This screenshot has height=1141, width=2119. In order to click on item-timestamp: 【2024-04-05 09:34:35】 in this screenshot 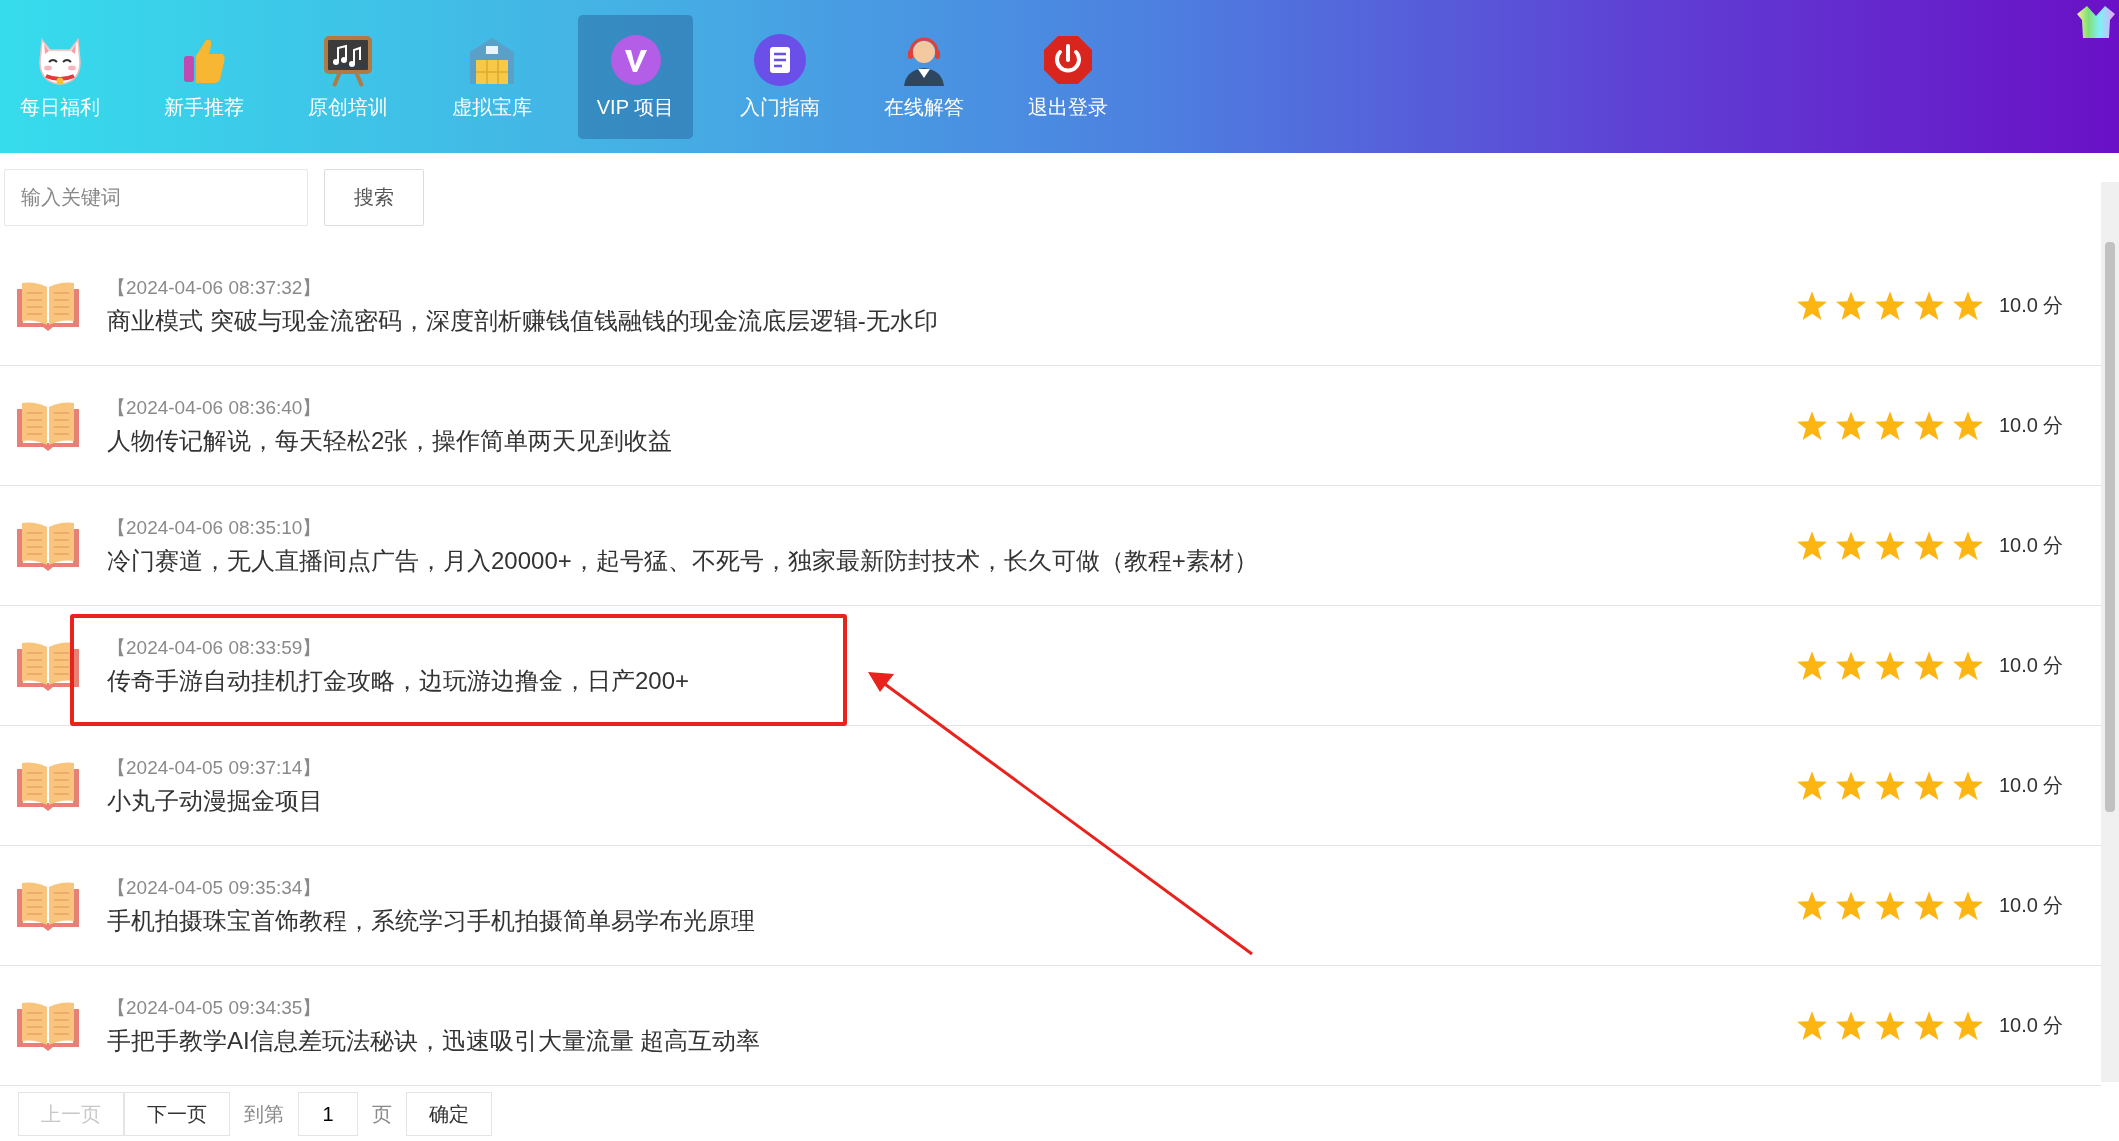, I will do `click(215, 1007)`.